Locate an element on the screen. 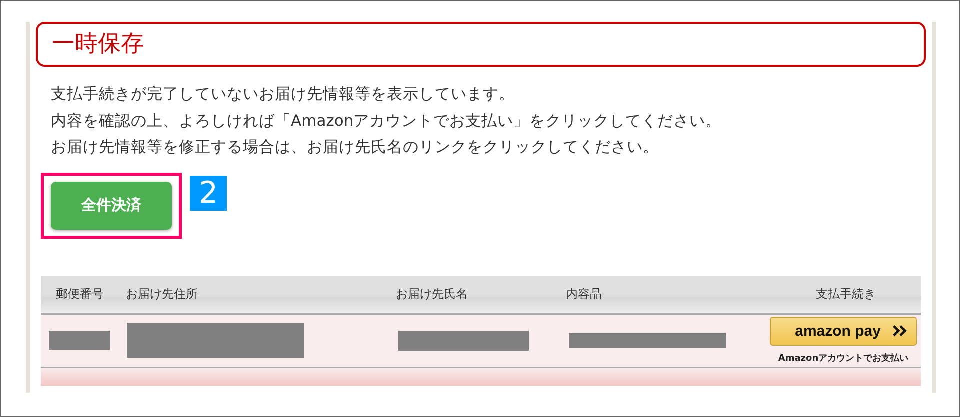  column-header: 支払手続き is located at coordinates (846, 294).